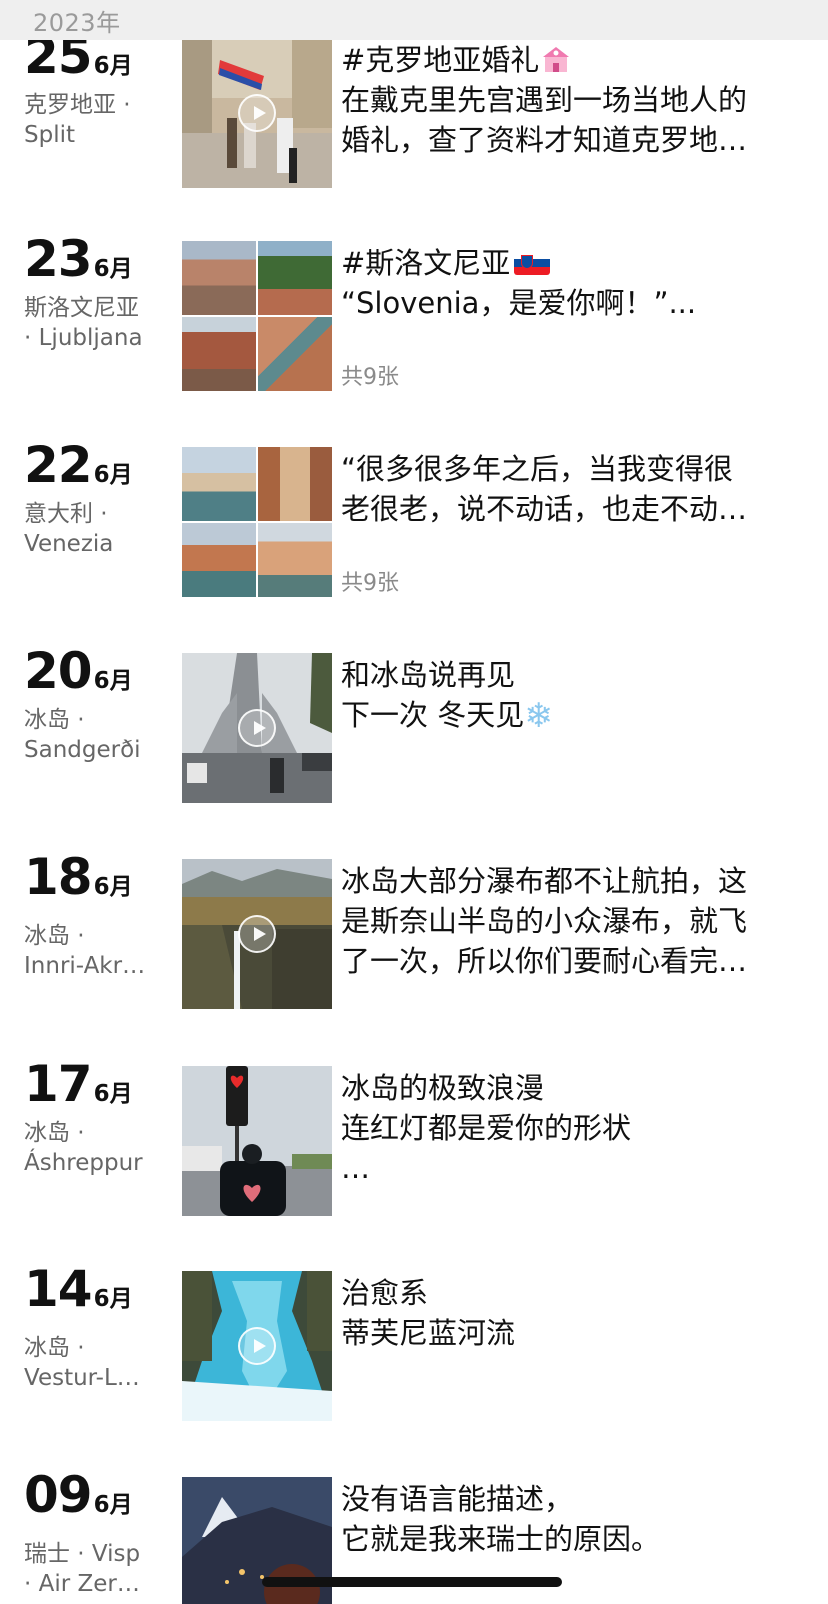  I want to click on text-line: 在戴克里先宫遇到一场当地人的, so click(544, 100).